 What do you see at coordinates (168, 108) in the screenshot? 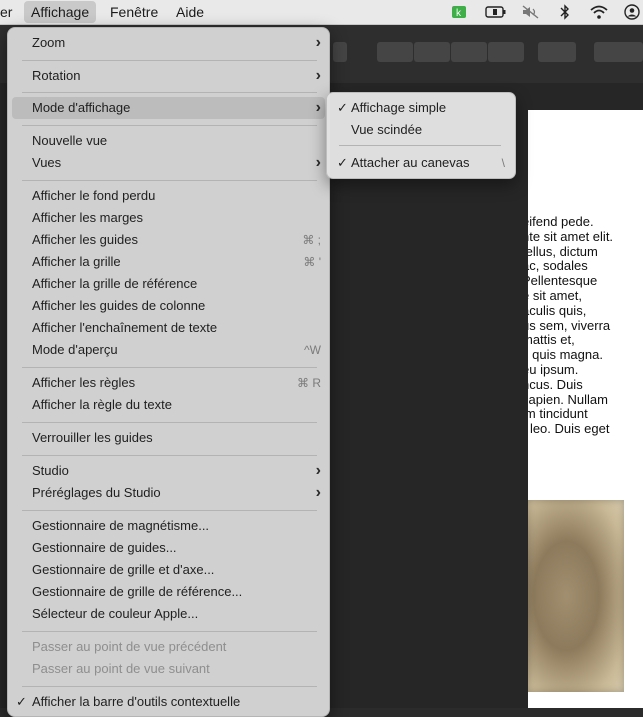
I see `menu-item-mode-affichage: Mode d'affichage ›` at bounding box center [168, 108].